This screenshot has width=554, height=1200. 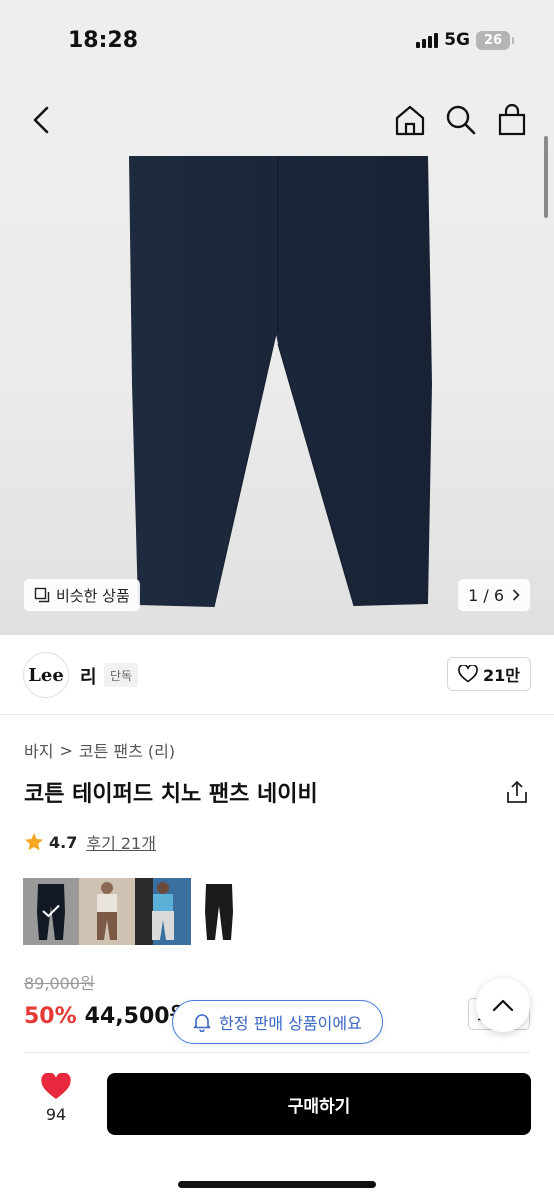 I want to click on swatch-black-image, so click(x=219, y=912).